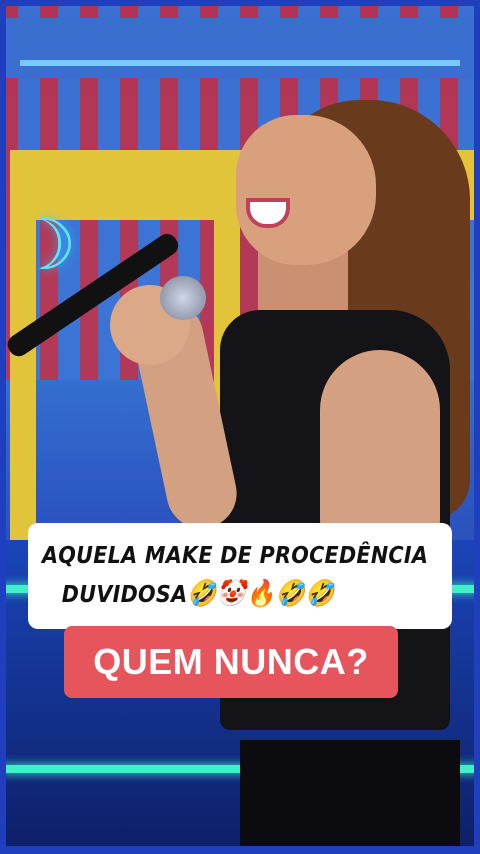  I want to click on caption-box: AQUELA MAKE DE PROCEDÊNCIA DUVIDOSA🤣🤡🔥🤣🤣, so click(240, 576).